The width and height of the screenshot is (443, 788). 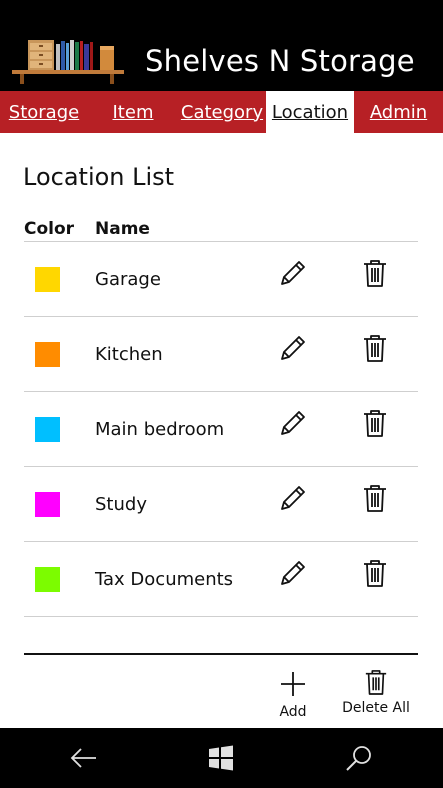 I want to click on add-label: Add, so click(x=293, y=712).